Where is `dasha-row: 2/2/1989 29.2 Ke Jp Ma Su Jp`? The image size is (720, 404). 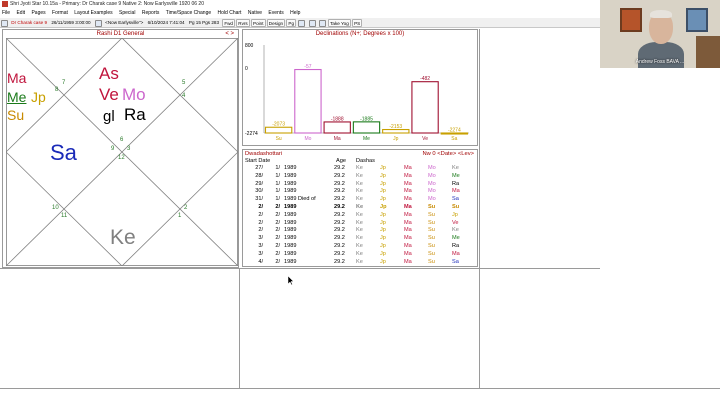 dasha-row: 2/2/1989 29.2 Ke Jp Ma Su Jp is located at coordinates (360, 216).